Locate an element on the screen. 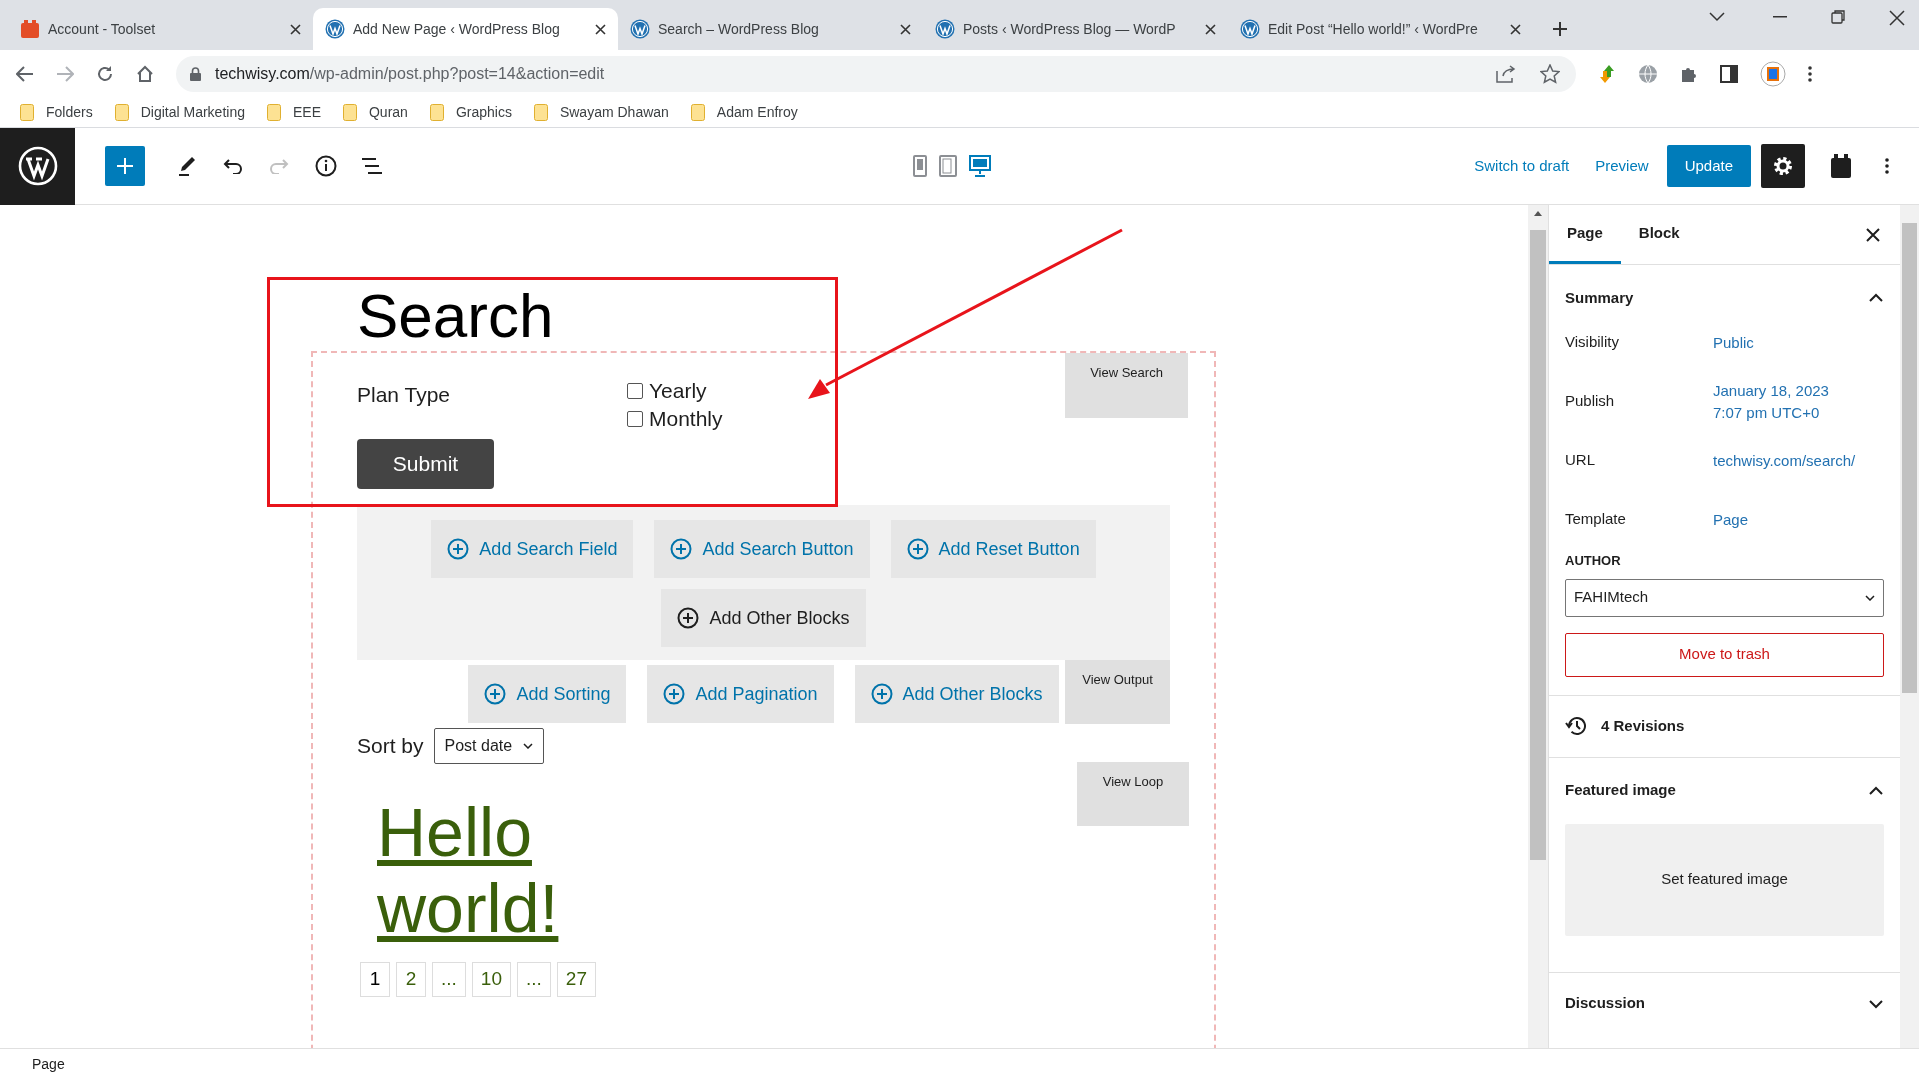  browser-tab: Edit Post “Hello world!” ‹ WordPre is located at coordinates (1380, 29).